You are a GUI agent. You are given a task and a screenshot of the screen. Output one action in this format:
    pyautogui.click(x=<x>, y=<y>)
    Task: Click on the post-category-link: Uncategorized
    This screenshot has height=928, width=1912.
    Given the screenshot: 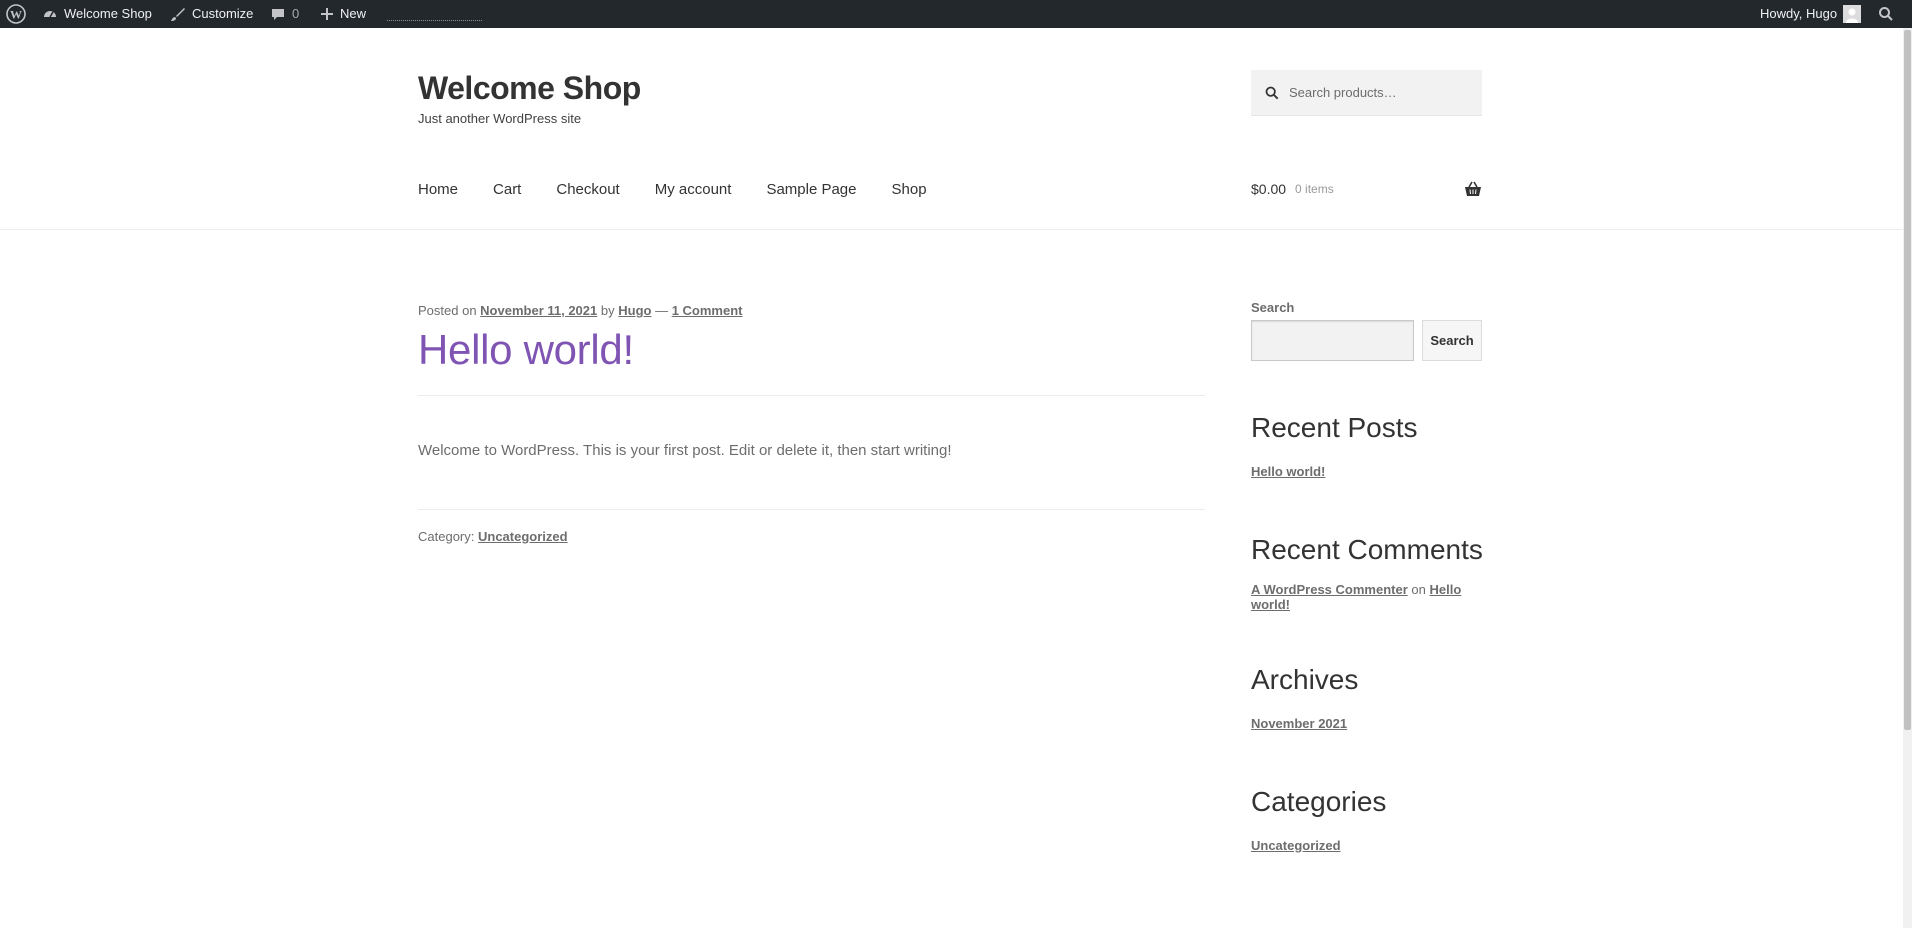 What is the action you would take?
    pyautogui.click(x=523, y=536)
    